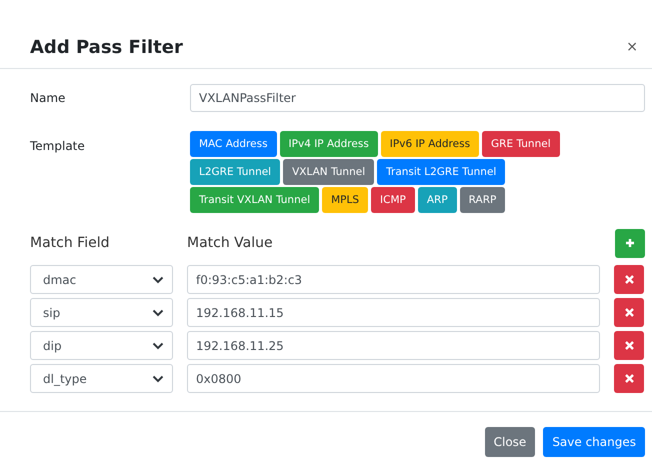 Image resolution: width=652 pixels, height=472 pixels. I want to click on template-button: ICMP, so click(393, 200).